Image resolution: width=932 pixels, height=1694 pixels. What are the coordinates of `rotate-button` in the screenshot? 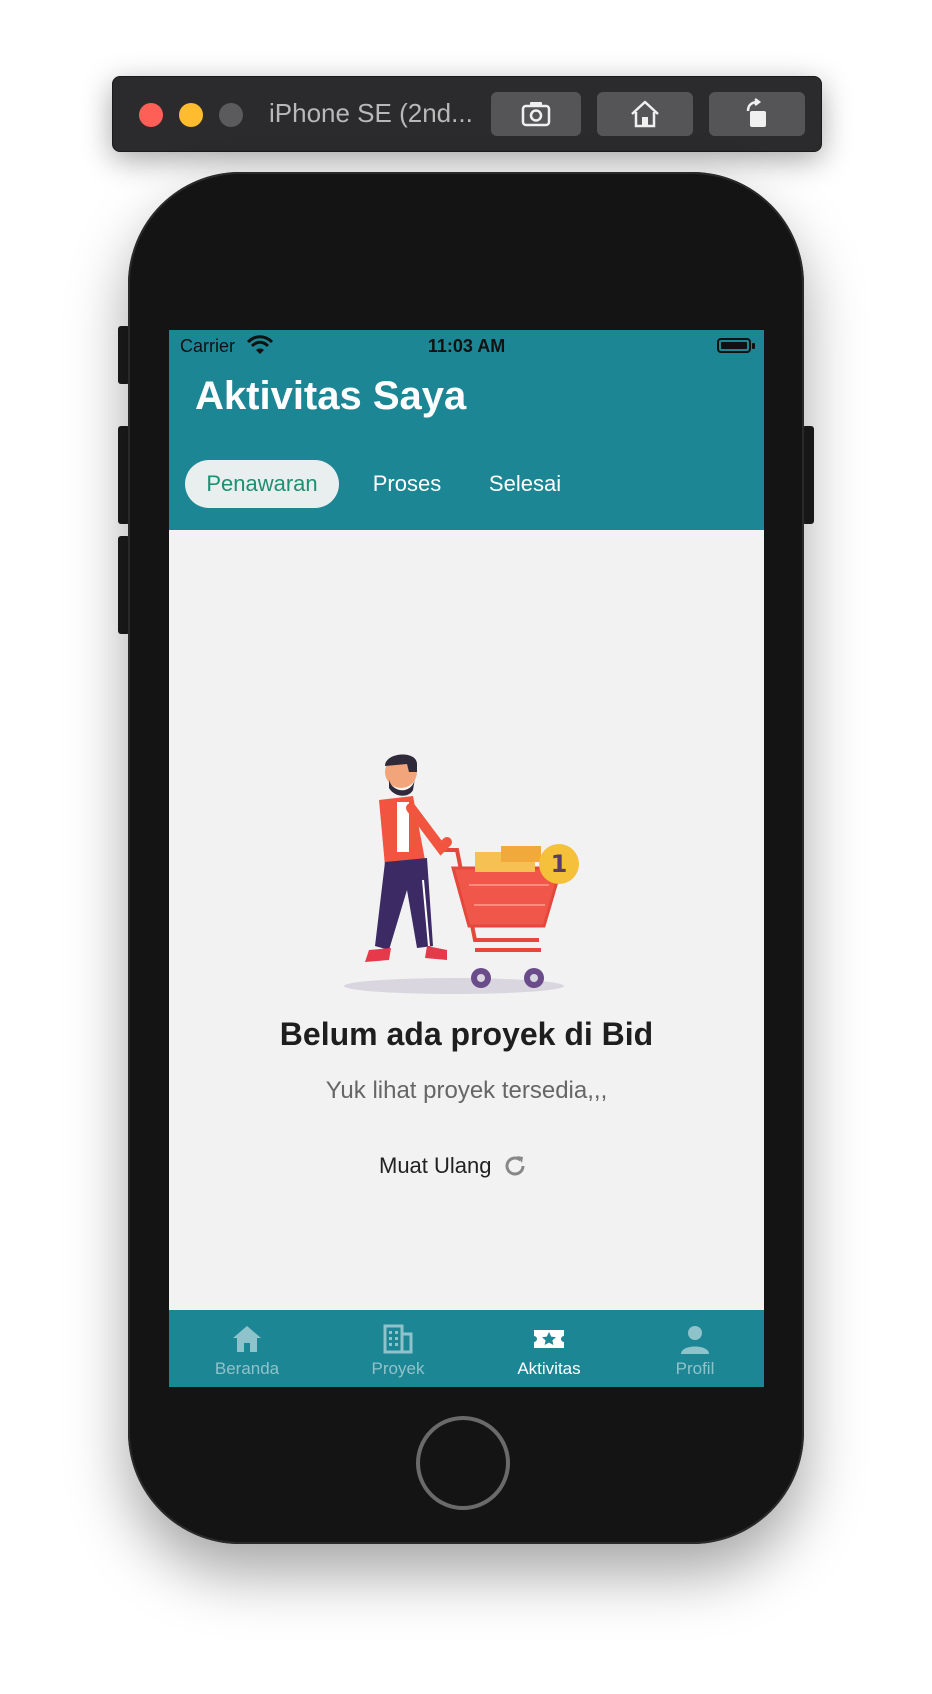 It's located at (757, 114).